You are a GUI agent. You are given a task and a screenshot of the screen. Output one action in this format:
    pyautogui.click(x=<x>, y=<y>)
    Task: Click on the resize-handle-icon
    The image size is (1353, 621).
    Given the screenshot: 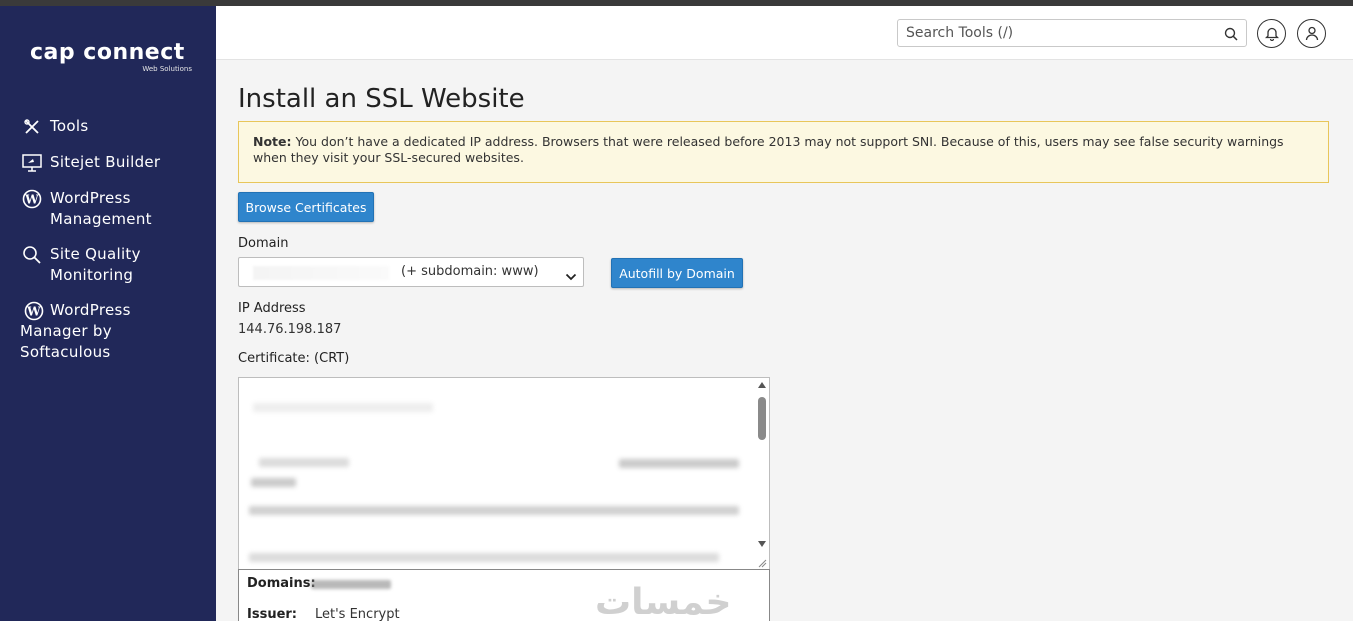 What is the action you would take?
    pyautogui.click(x=762, y=563)
    